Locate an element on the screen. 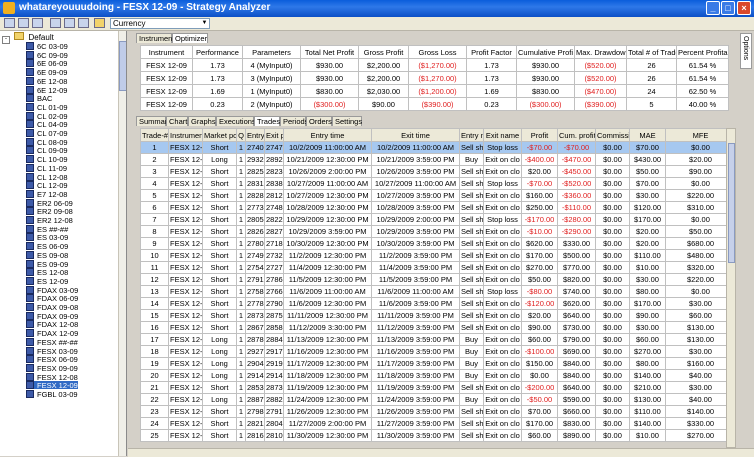 This screenshot has height=457, width=754. grid-icon is located at coordinates (55, 23).